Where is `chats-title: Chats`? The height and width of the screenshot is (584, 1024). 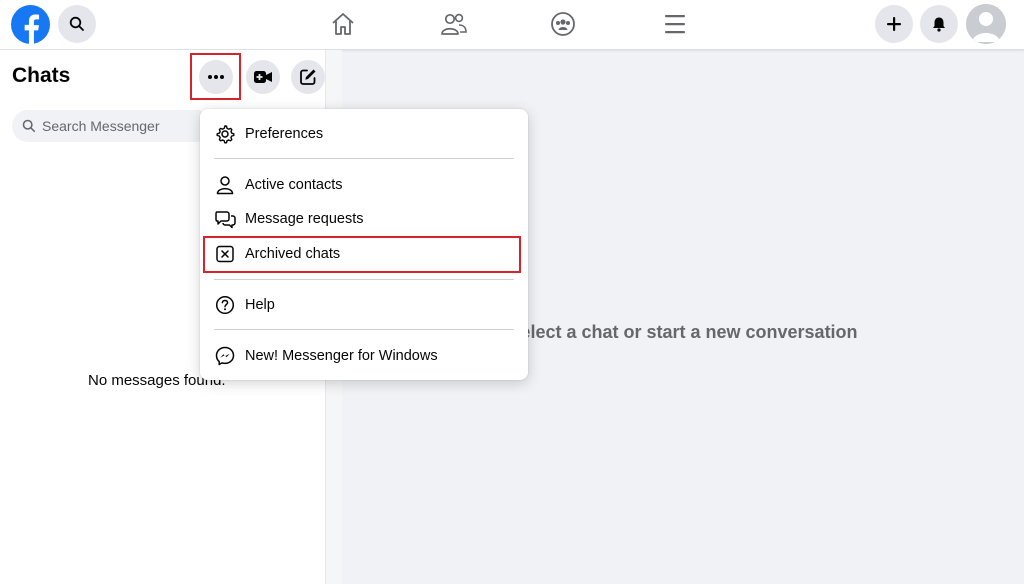
chats-title: Chats is located at coordinates (41, 75).